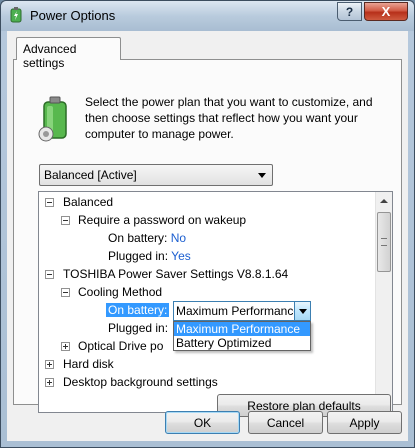 The image size is (415, 448). What do you see at coordinates (242, 343) in the screenshot?
I see `dropdown-option-battery-optimized: Battery Optimized` at bounding box center [242, 343].